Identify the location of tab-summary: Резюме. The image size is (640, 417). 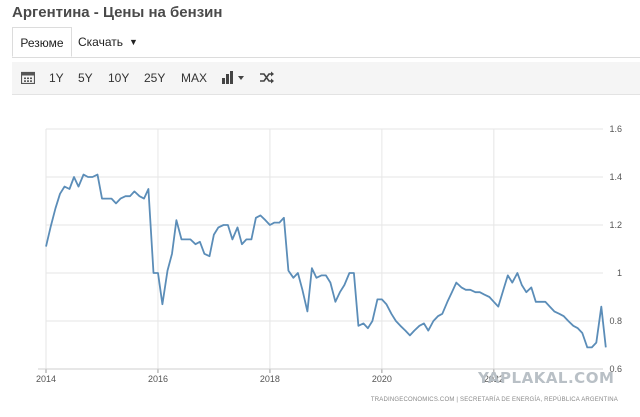
(42, 42).